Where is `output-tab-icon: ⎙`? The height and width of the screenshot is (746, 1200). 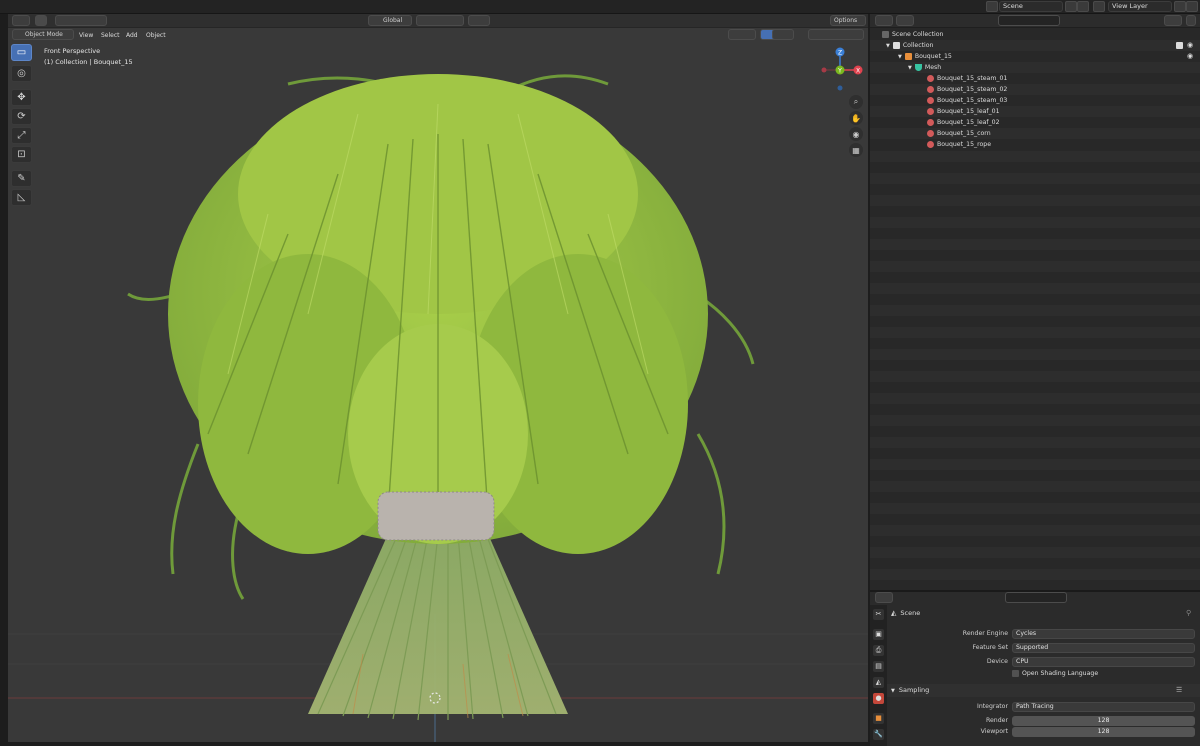
output-tab-icon: ⎙ is located at coordinates (878, 650).